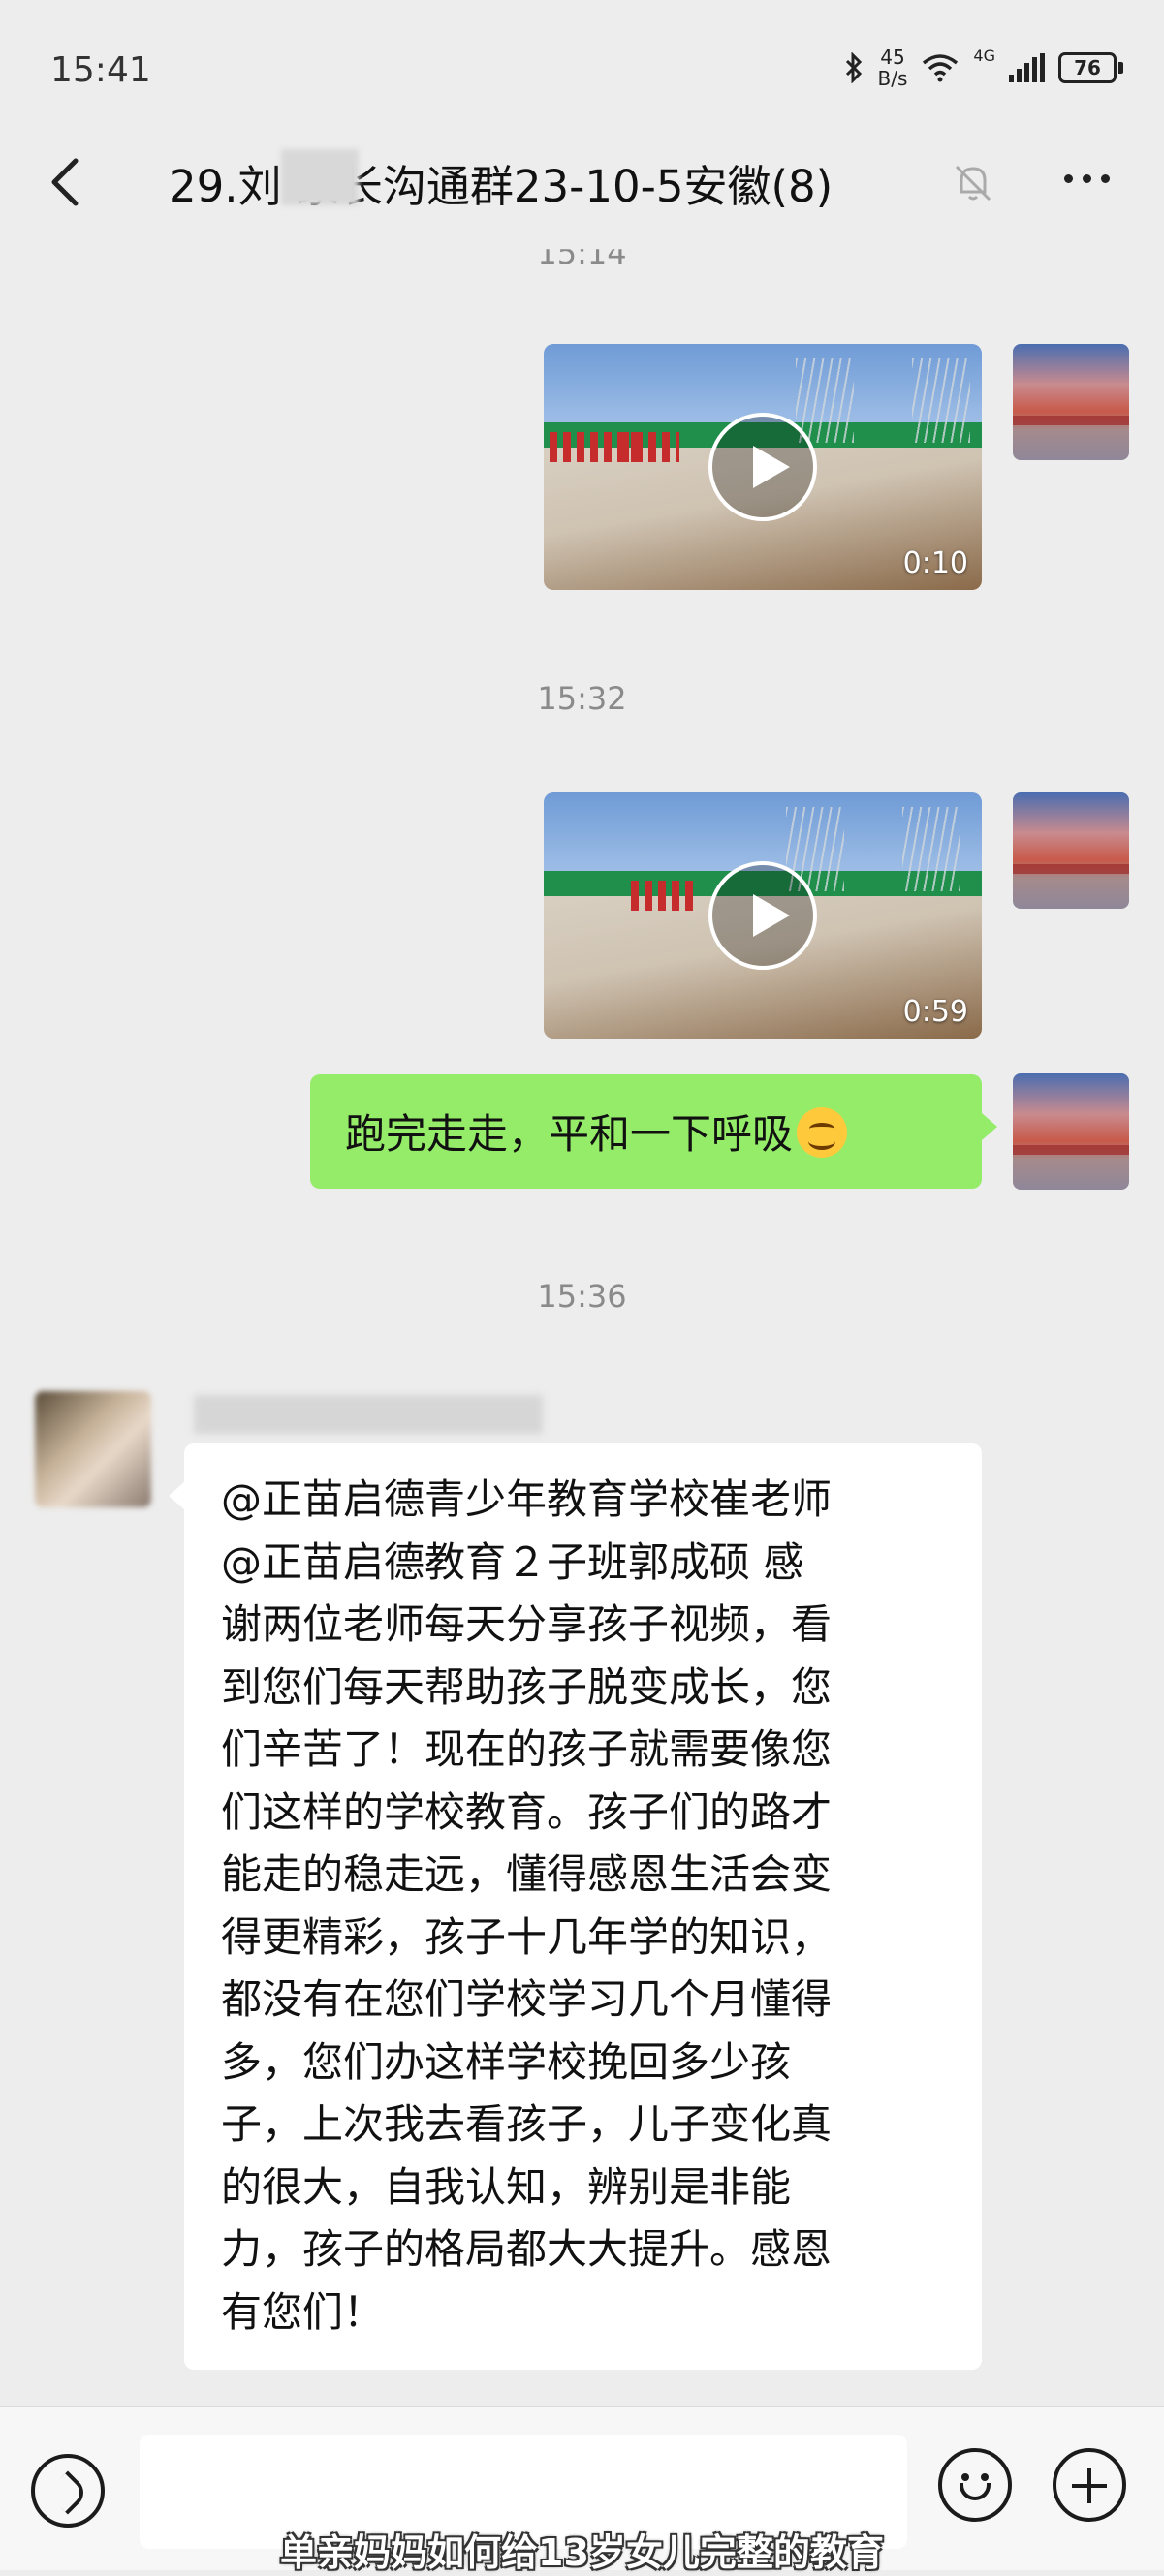  Describe the element at coordinates (527, 1624) in the screenshot. I see `message-line: 谢两位老师每天分享孩子视频，看` at that location.